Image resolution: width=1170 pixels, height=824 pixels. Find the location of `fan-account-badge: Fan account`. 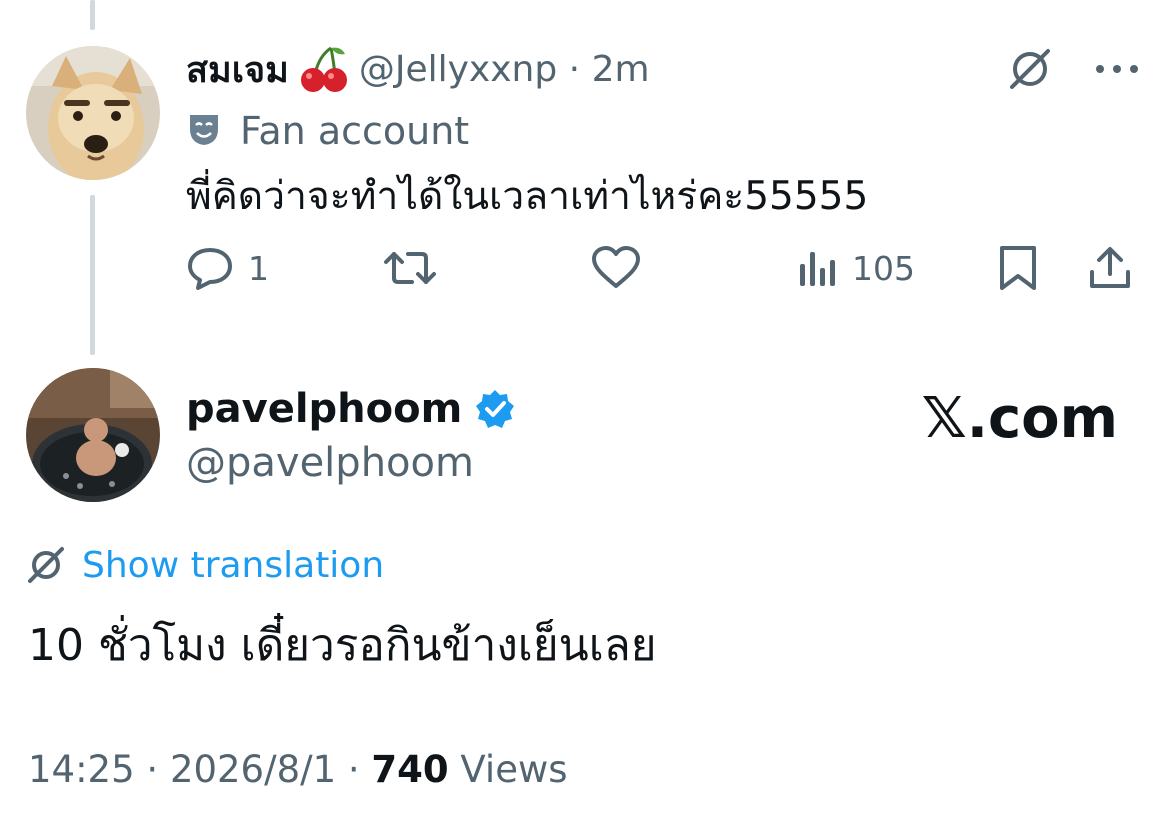

fan-account-badge: Fan account is located at coordinates (327, 131).